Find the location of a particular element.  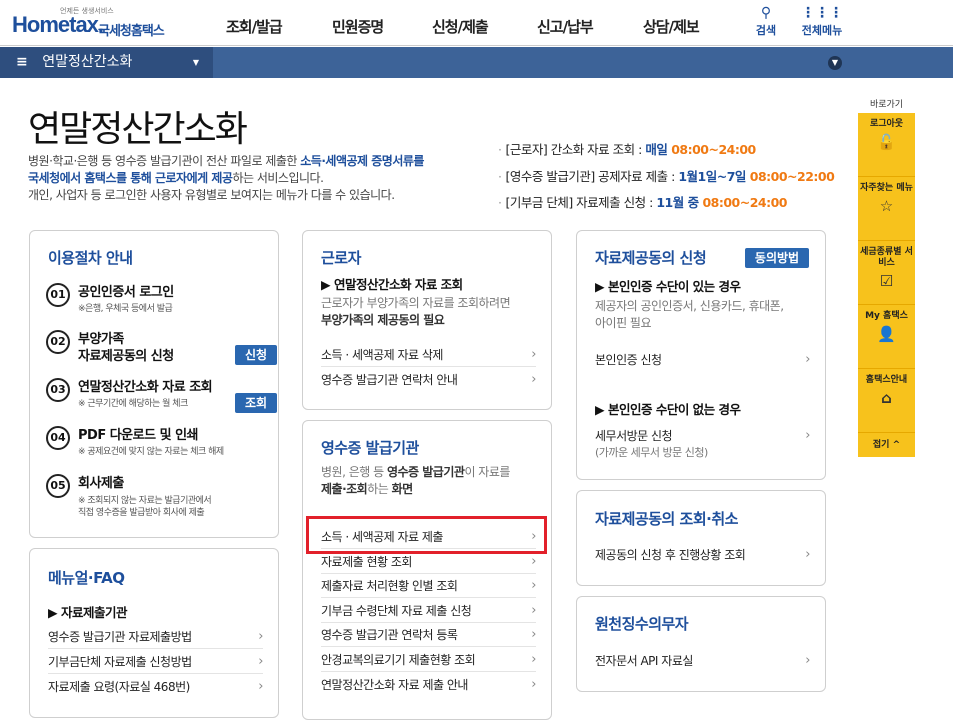

link-label: 본인인증 신청 is located at coordinates (628, 360).